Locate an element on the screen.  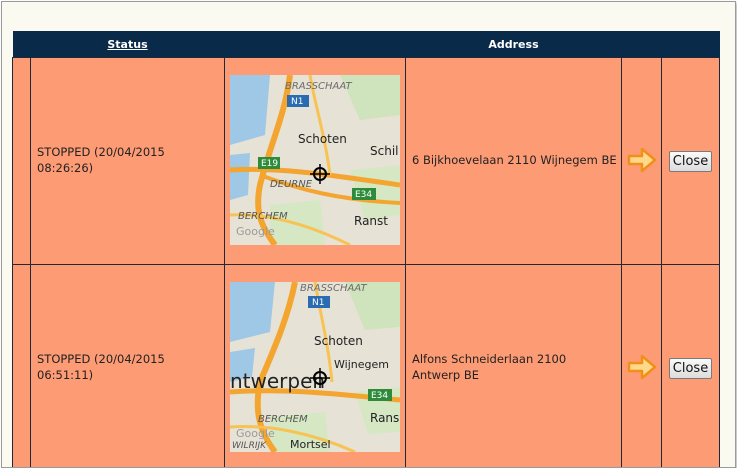
map-label: Mortsel is located at coordinates (310, 444).